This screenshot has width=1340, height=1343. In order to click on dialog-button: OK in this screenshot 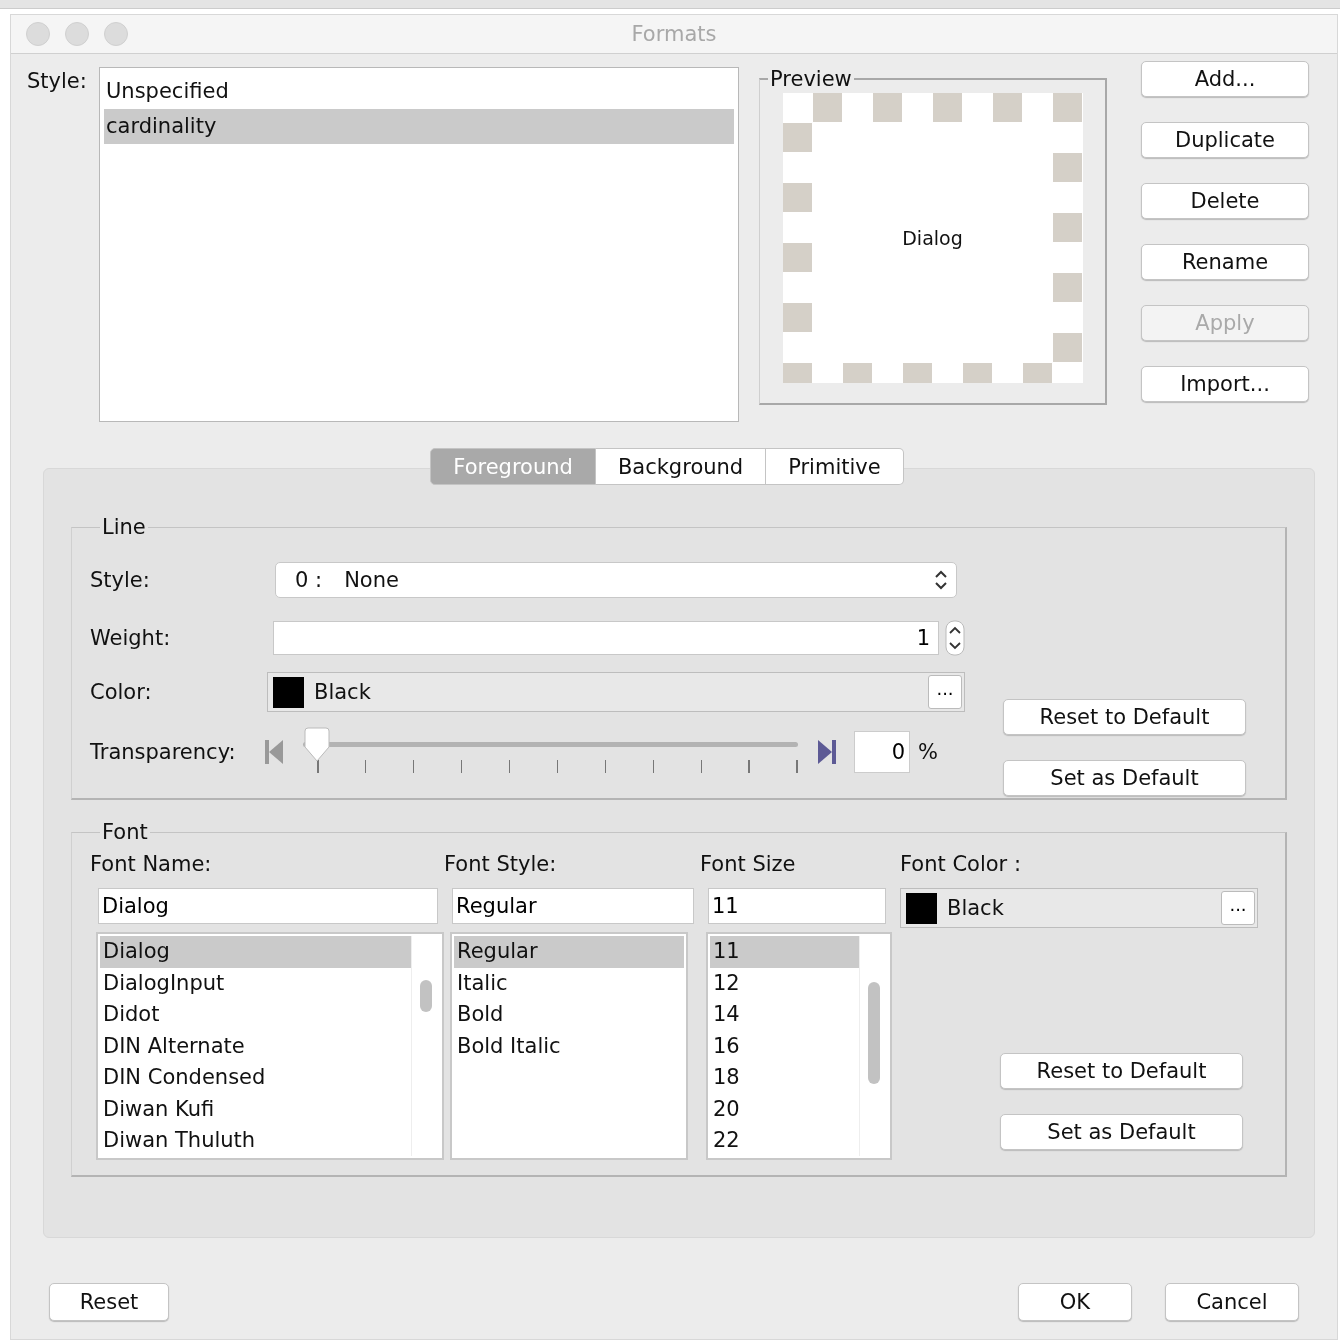, I will do `click(1075, 1302)`.